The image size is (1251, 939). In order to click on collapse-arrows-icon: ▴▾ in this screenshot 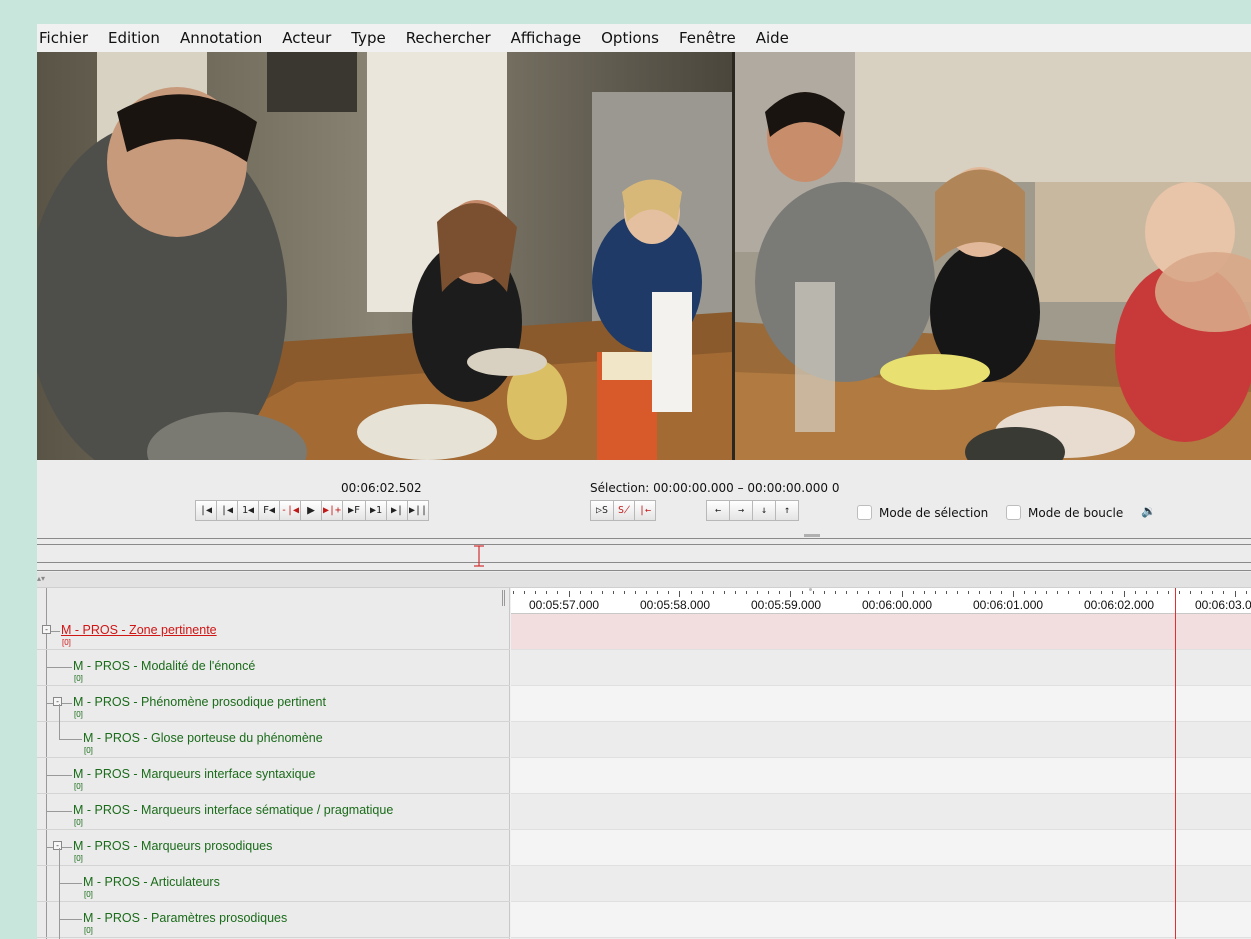, I will do `click(41, 578)`.